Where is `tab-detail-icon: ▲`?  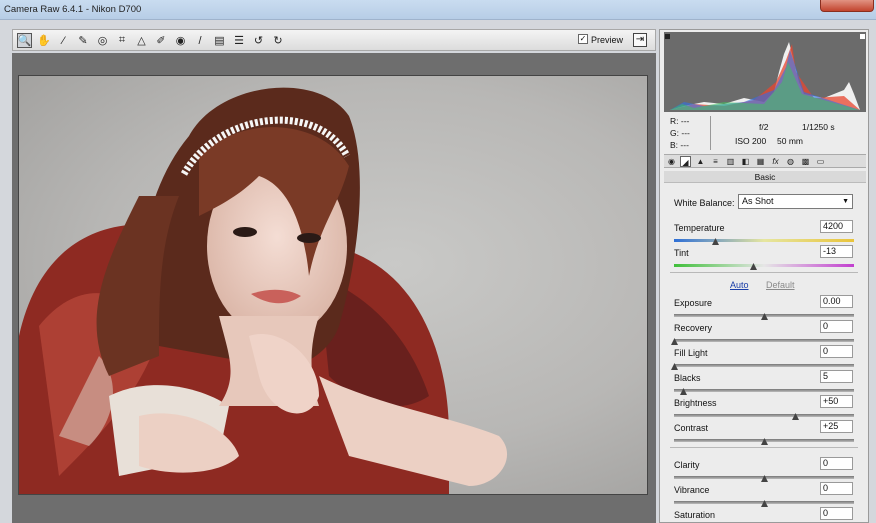
tab-detail-icon: ▲ is located at coordinates (700, 161).